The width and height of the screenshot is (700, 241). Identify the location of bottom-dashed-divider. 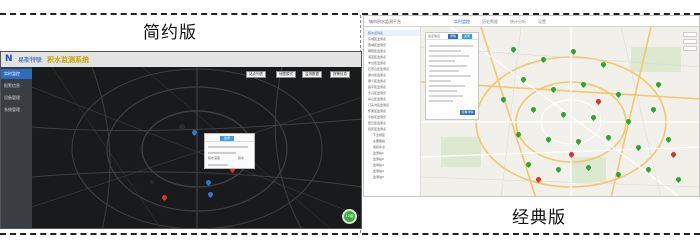
(350, 234).